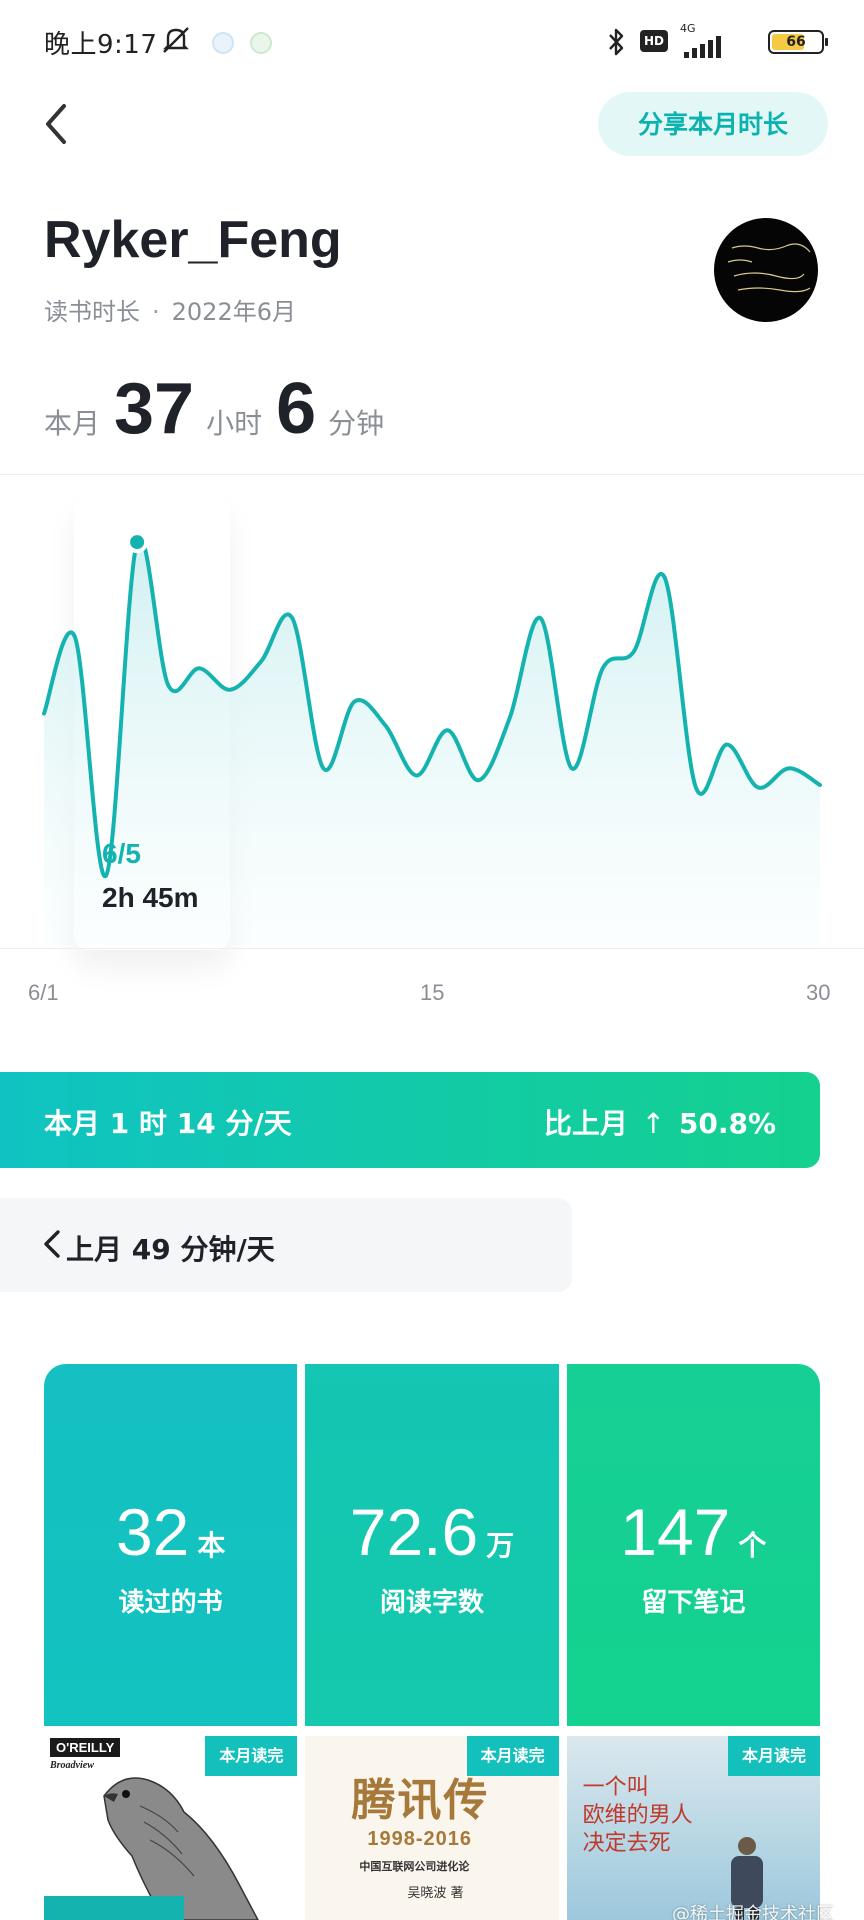 The height and width of the screenshot is (1920, 864). Describe the element at coordinates (170, 1603) in the screenshot. I see `stat-label: 读过的书` at that location.